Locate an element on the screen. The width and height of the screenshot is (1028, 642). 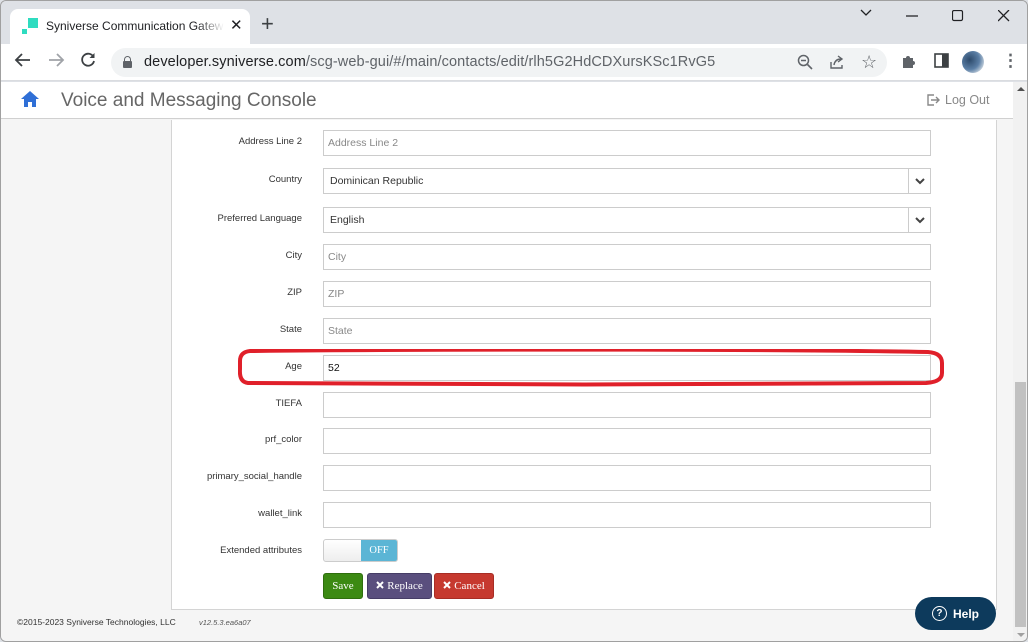
share-icon is located at coordinates (837, 64).